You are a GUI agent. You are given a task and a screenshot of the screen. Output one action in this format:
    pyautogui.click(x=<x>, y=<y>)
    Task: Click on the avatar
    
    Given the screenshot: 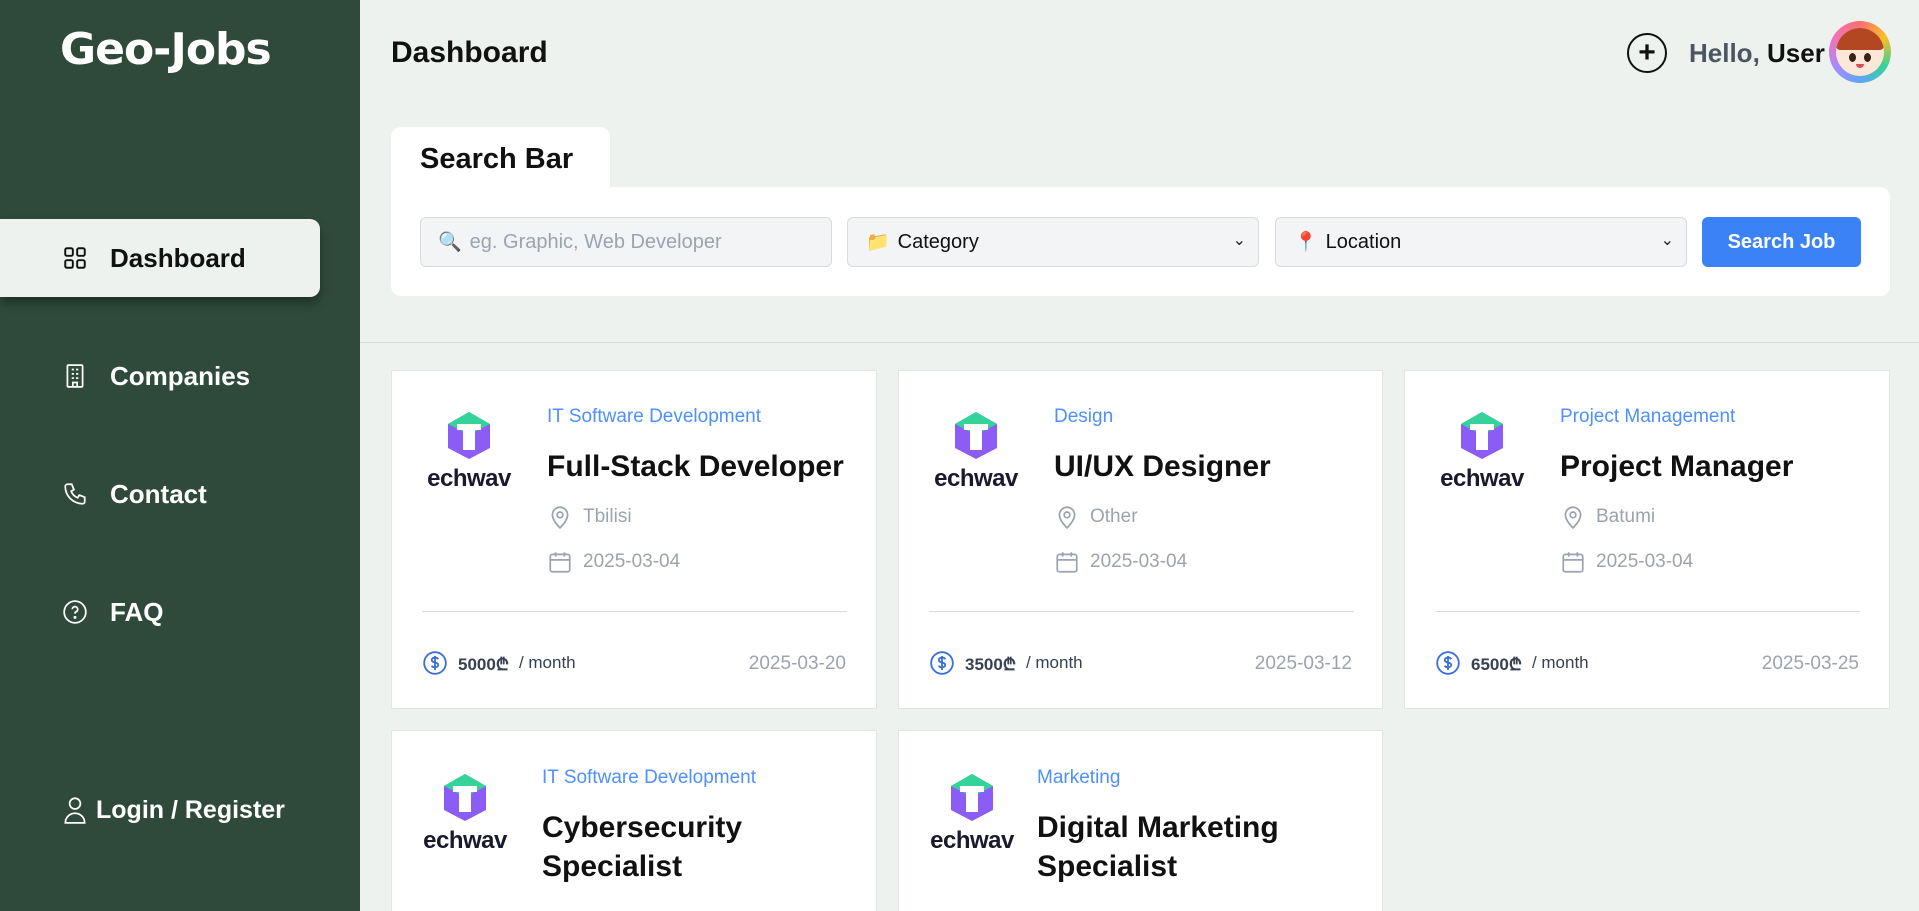 What is the action you would take?
    pyautogui.click(x=1860, y=52)
    